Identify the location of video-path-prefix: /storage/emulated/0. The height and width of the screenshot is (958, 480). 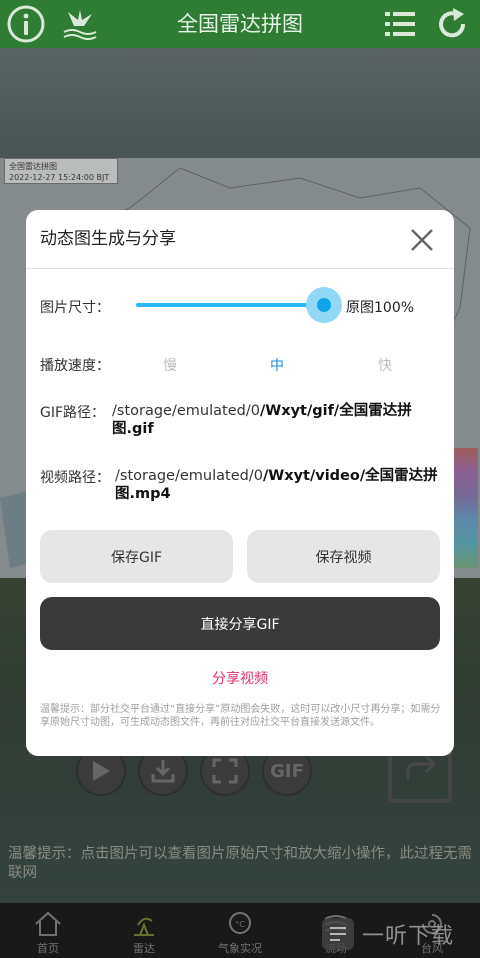
(189, 476).